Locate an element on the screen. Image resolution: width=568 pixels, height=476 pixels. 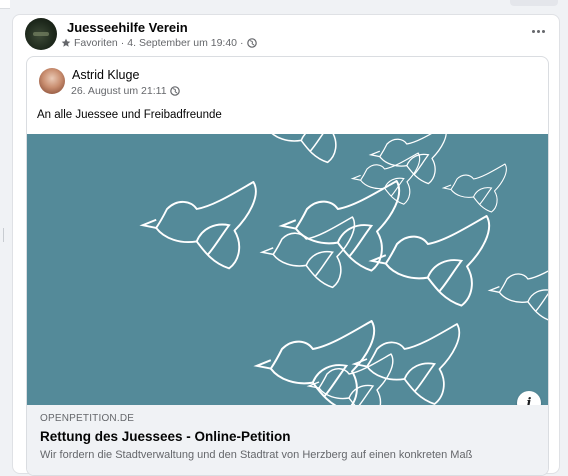
star-icon is located at coordinates (66, 43).